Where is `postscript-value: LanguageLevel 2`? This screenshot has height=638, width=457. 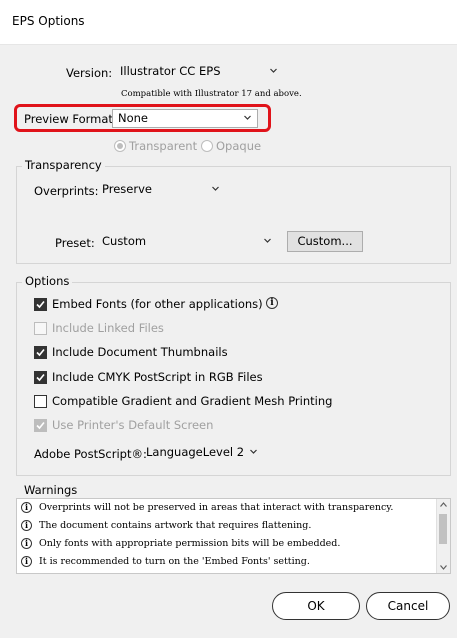 postscript-value: LanguageLevel 2 is located at coordinates (195, 452).